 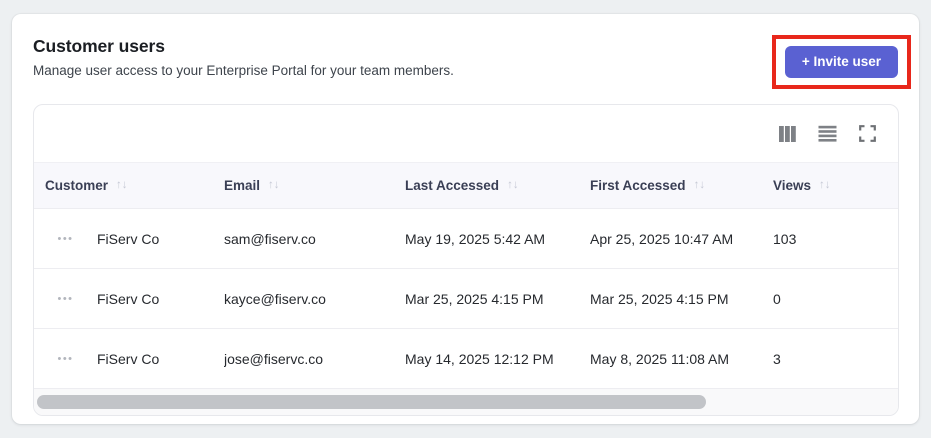 What do you see at coordinates (242, 185) in the screenshot?
I see `column-header-label: Email` at bounding box center [242, 185].